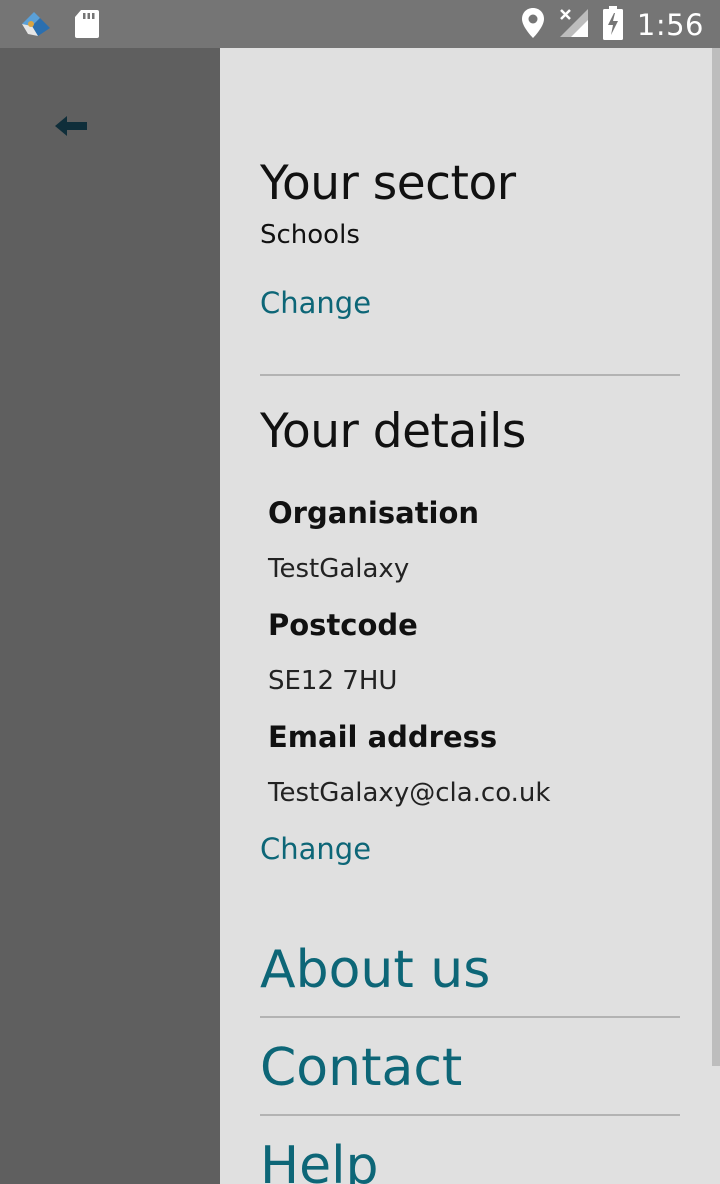  Describe the element at coordinates (36, 26) in the screenshot. I see `app-logo-icon` at that location.